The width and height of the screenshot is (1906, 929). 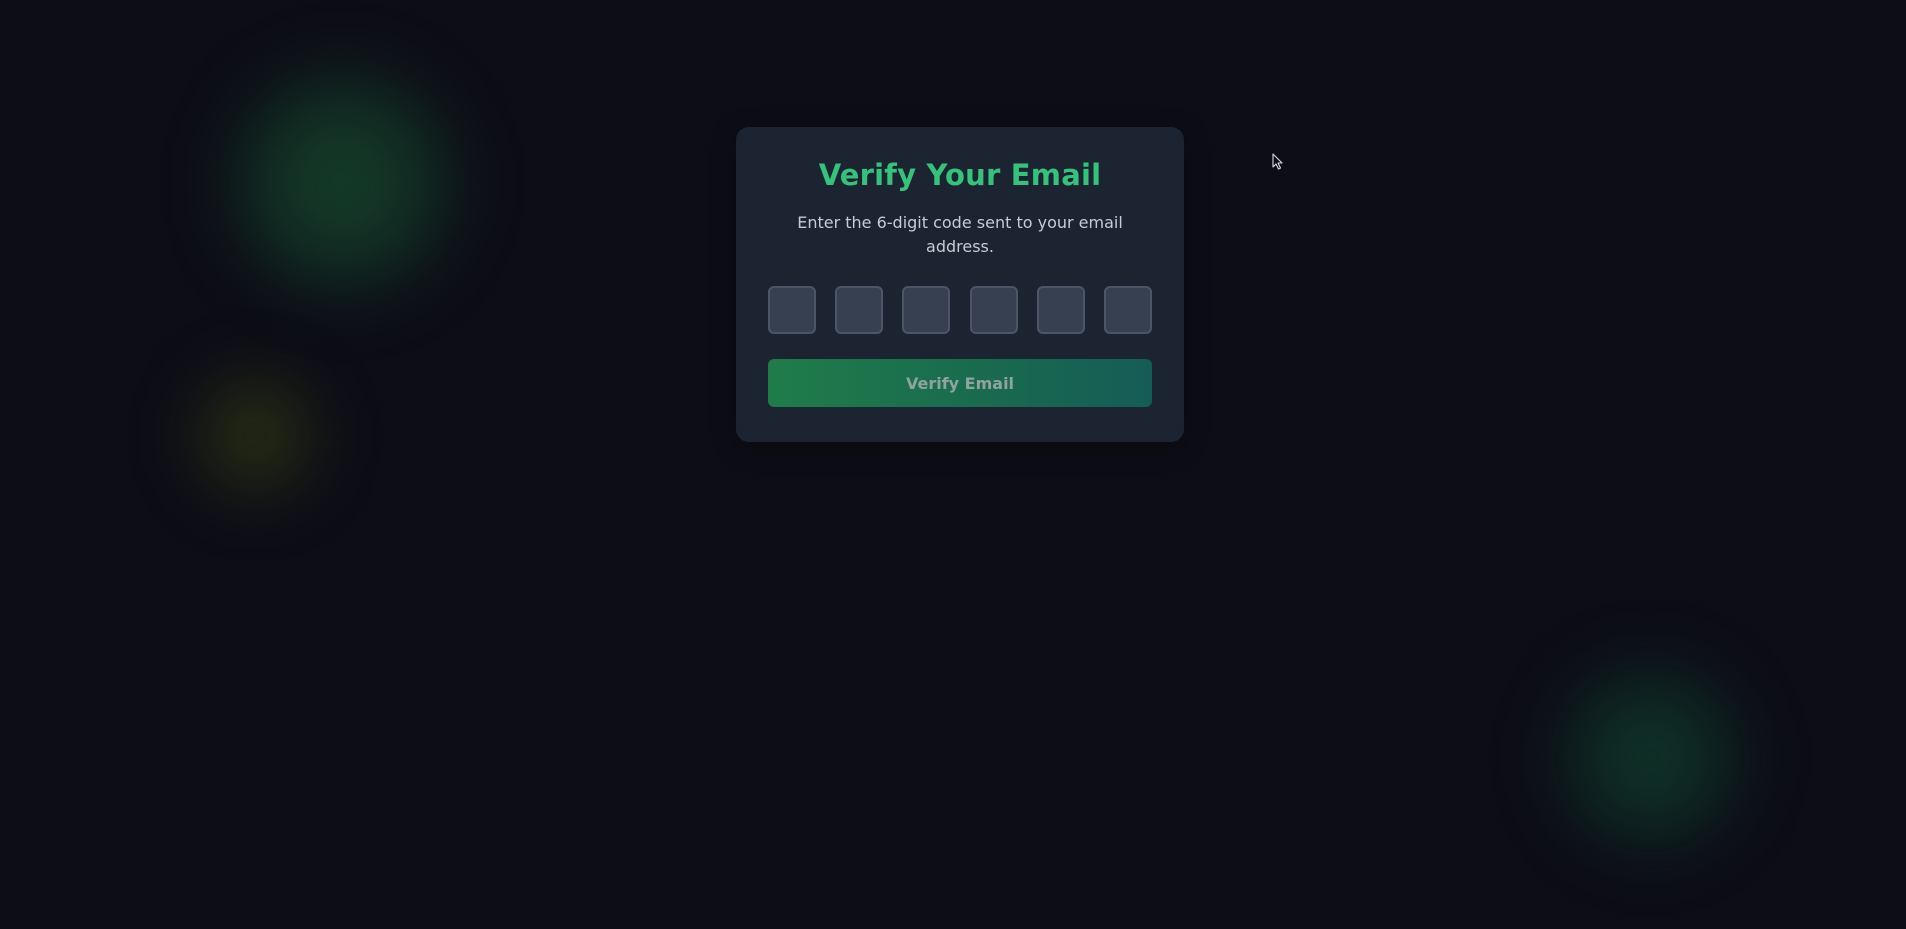 I want to click on code-digit-2-input, so click(x=859, y=310).